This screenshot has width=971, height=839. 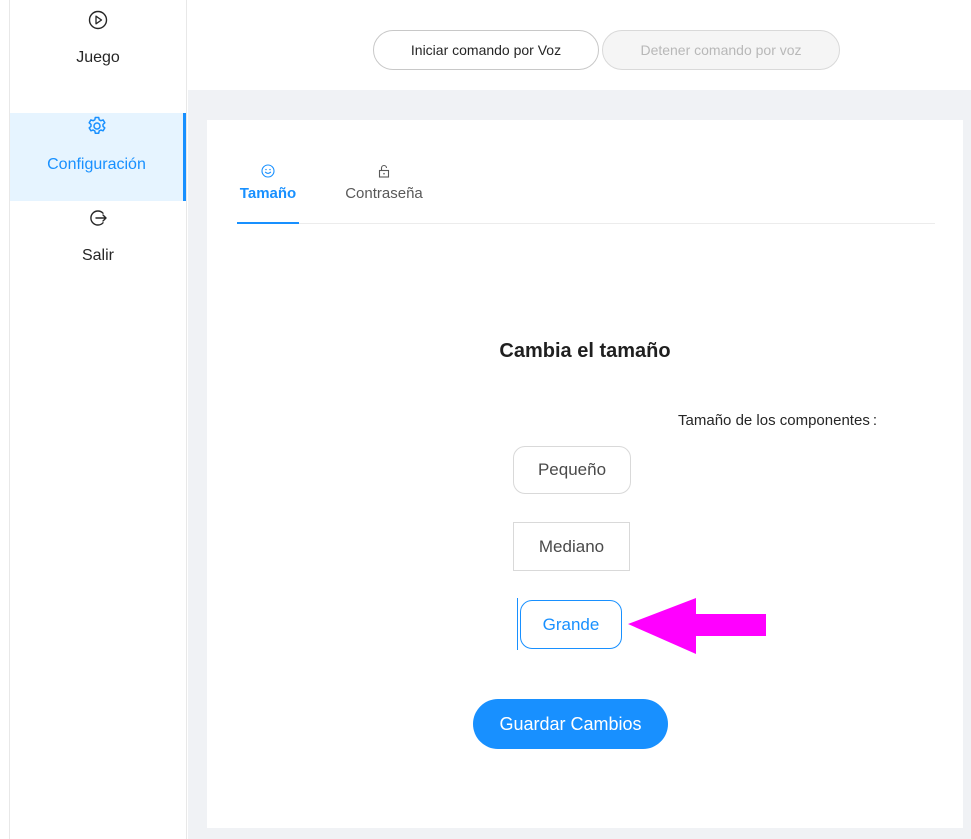 I want to click on tab-tamano: Tamaño, so click(x=268, y=192).